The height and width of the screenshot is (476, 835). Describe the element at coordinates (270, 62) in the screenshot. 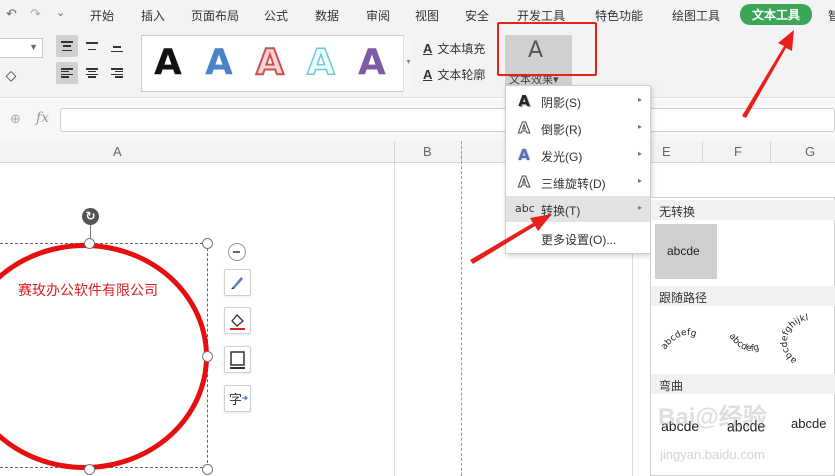

I see `wordart-style-red-outline: A` at that location.